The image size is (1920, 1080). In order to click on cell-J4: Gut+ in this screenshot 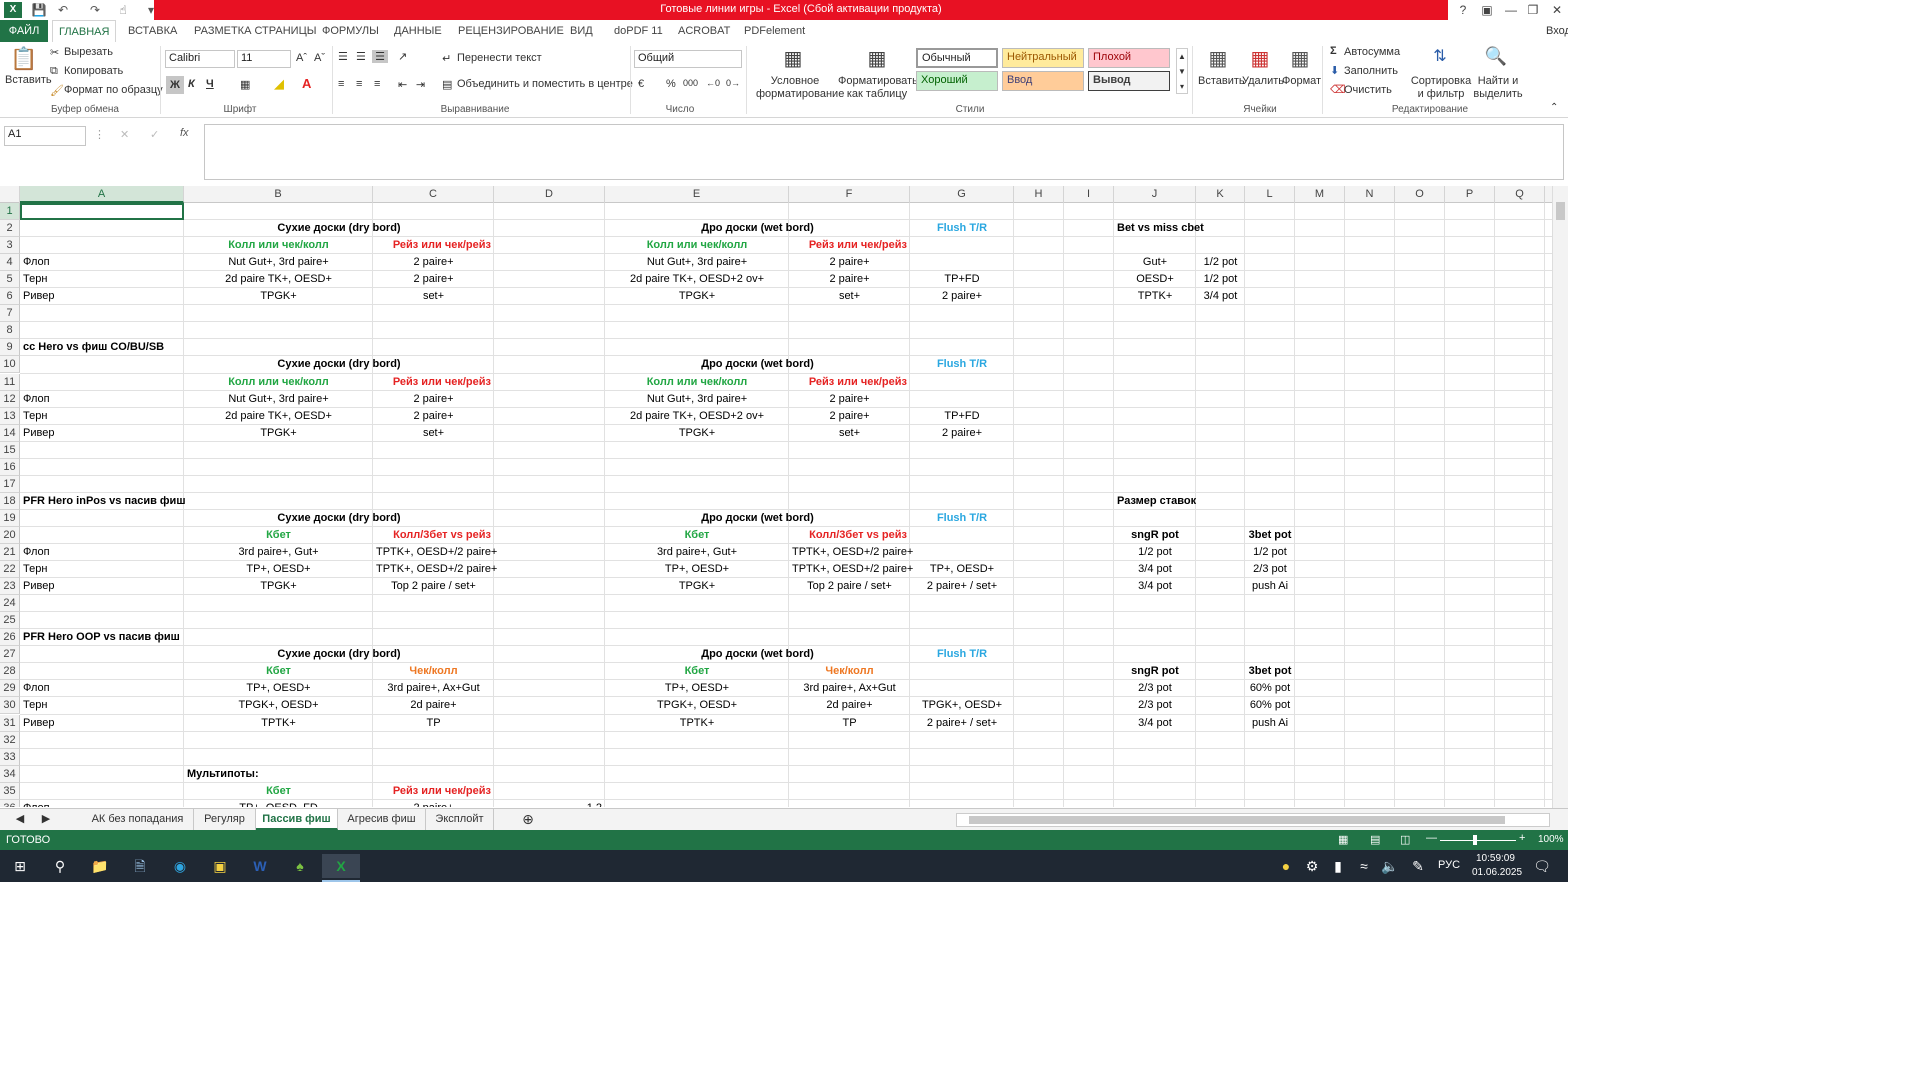, I will do `click(1155, 262)`.